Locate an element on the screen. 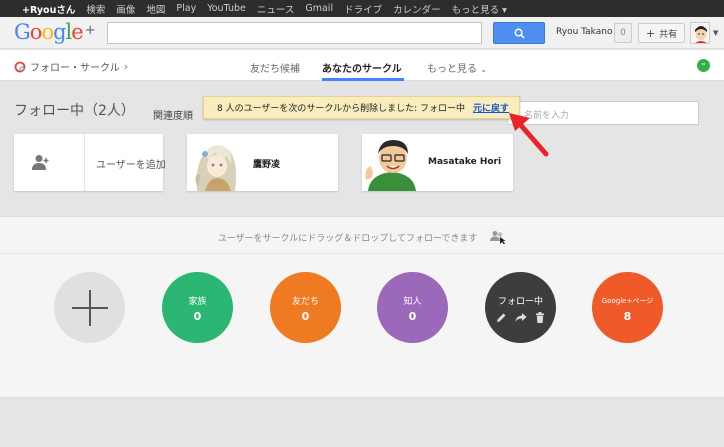 The width and height of the screenshot is (724, 447). logo-plus: + is located at coordinates (90, 30).